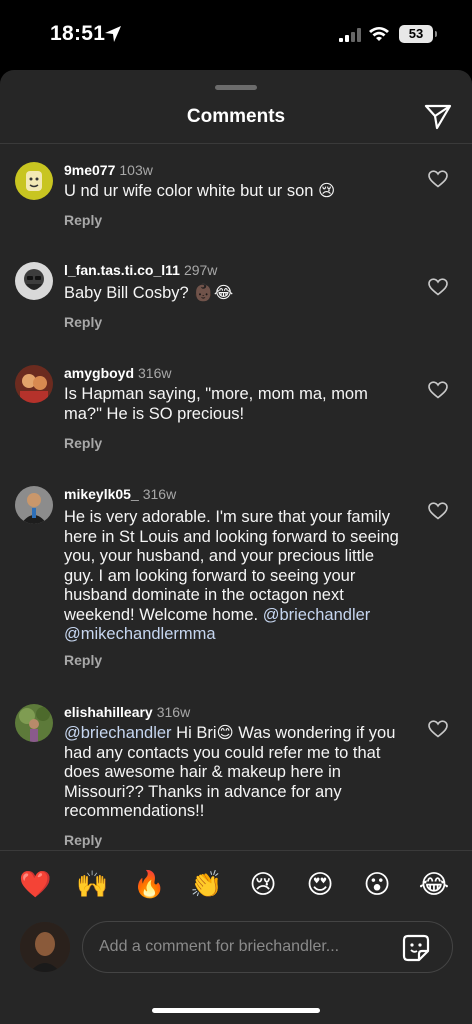 This screenshot has width=472, height=1024. What do you see at coordinates (35, 884) in the screenshot?
I see `emoji-heart: ❤️` at bounding box center [35, 884].